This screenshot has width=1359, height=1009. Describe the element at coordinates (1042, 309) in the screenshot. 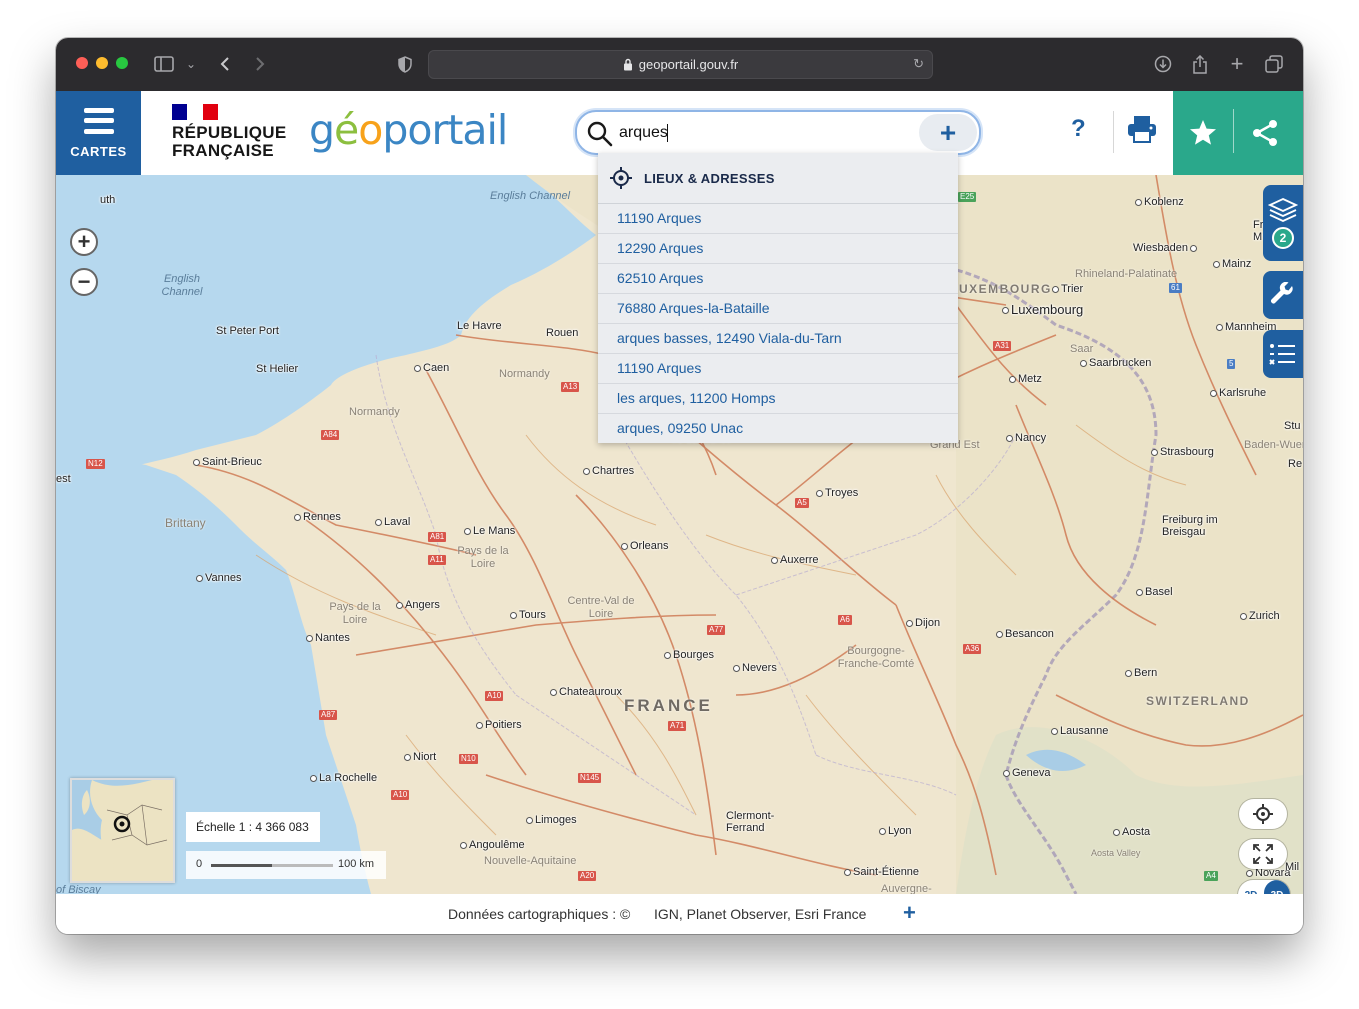

I see `city-label: Luxembourg` at that location.